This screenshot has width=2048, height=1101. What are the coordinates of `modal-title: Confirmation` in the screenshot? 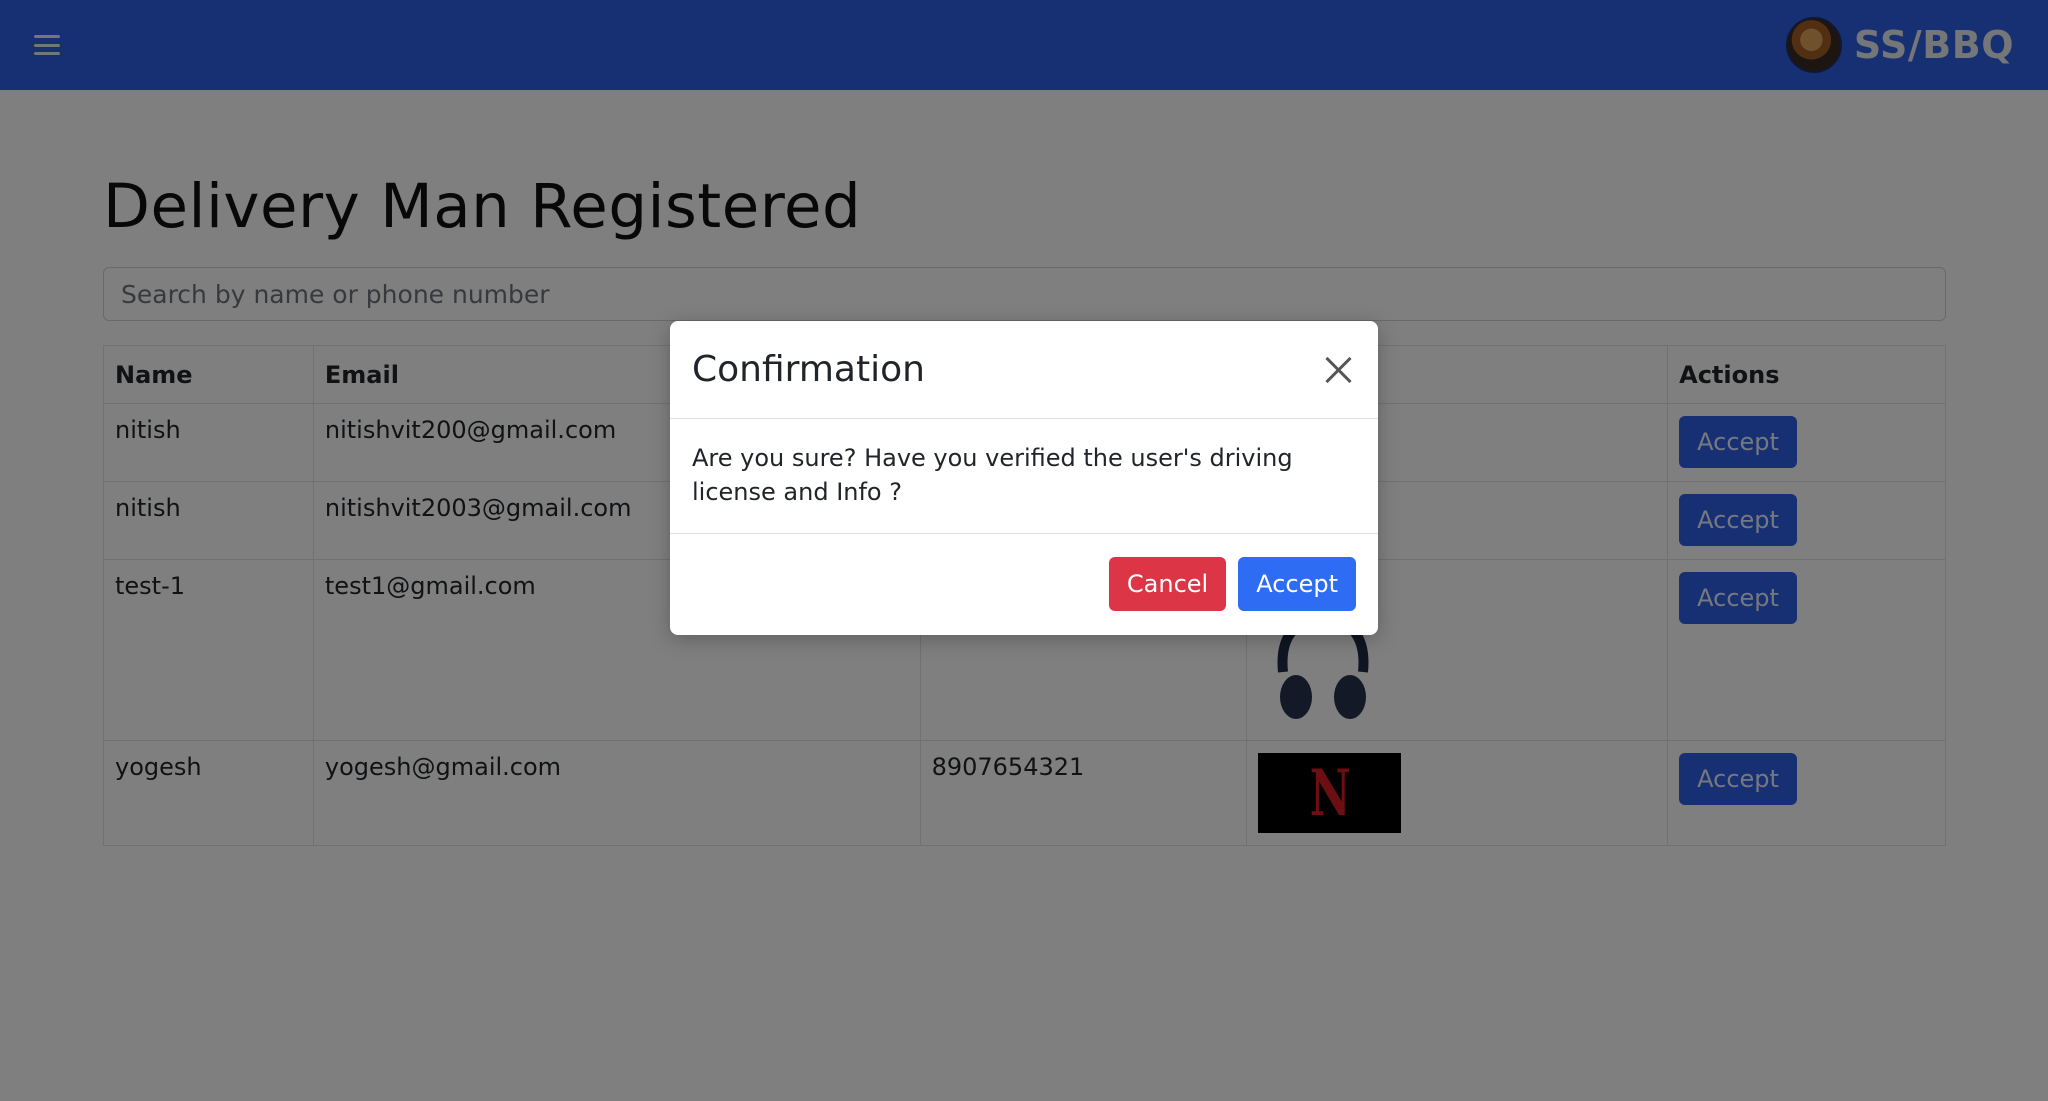 It's located at (808, 369).